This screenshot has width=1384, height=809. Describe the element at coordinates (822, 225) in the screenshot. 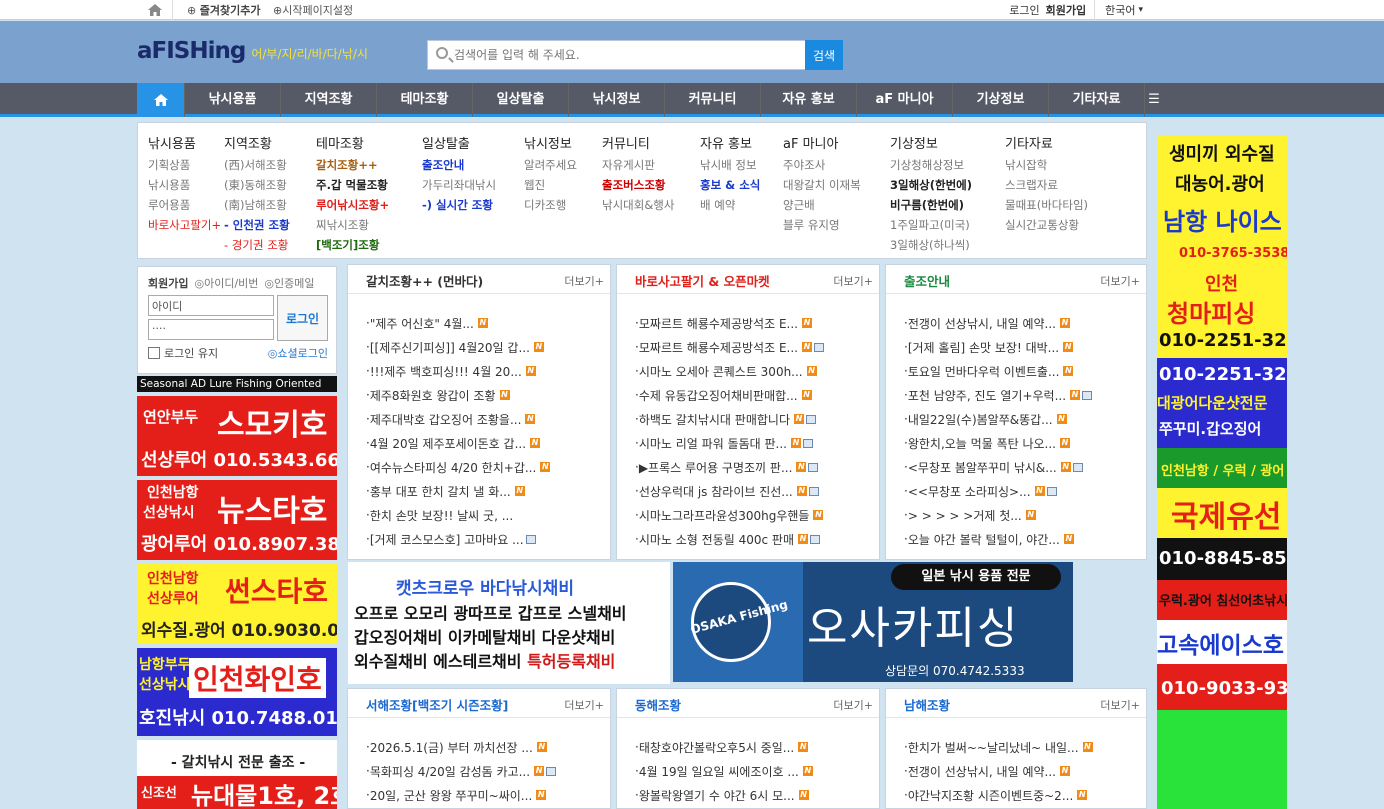

I see `mega-link: 블루 유지영` at that location.